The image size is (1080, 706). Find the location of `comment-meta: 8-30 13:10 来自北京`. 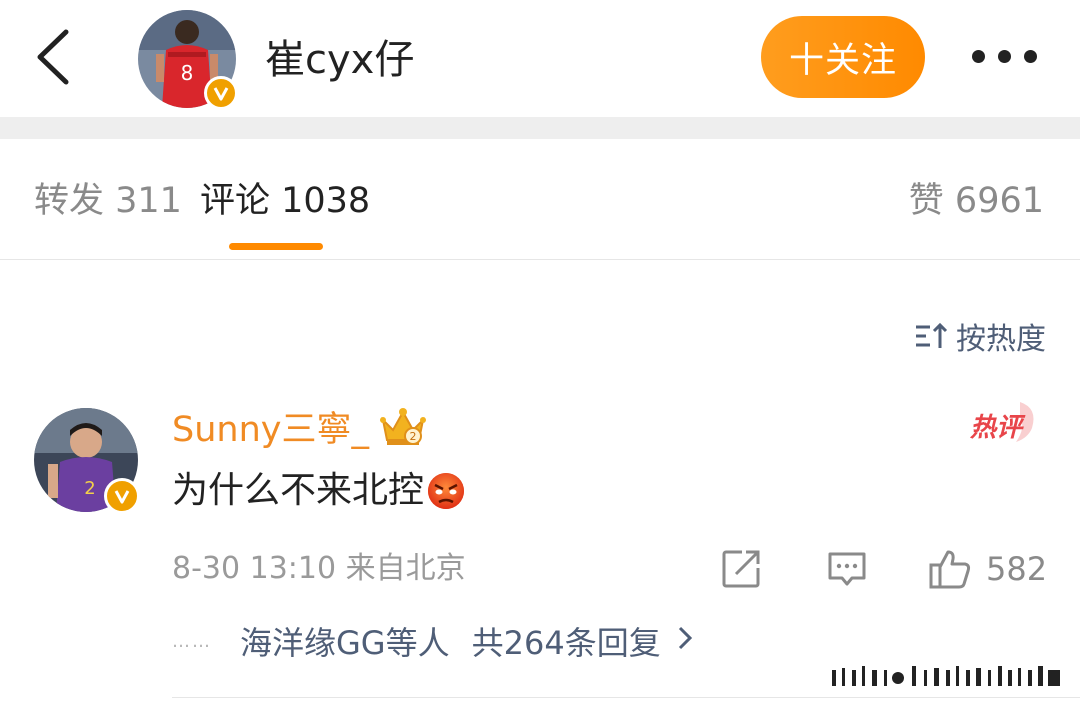

comment-meta: 8-30 13:10 来自北京 is located at coordinates (319, 568).